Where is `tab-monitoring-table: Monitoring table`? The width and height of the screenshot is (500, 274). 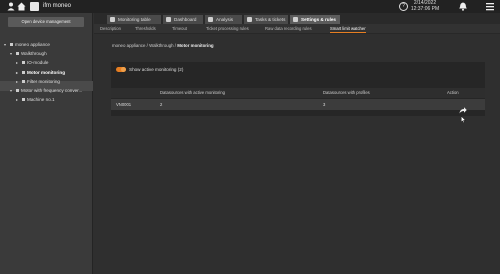 tab-monitoring-table: Monitoring table is located at coordinates (134, 19).